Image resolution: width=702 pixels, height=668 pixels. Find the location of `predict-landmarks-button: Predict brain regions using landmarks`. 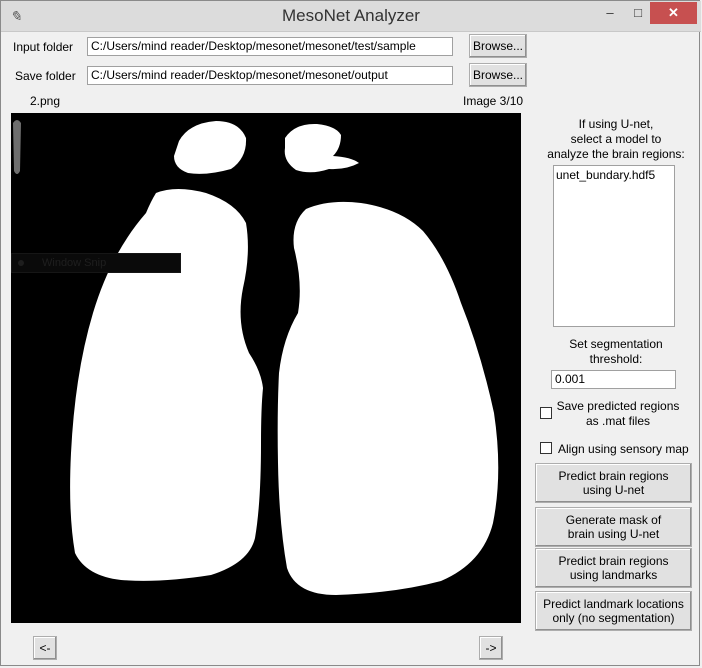

predict-landmarks-button: Predict brain regions using landmarks is located at coordinates (613, 568).